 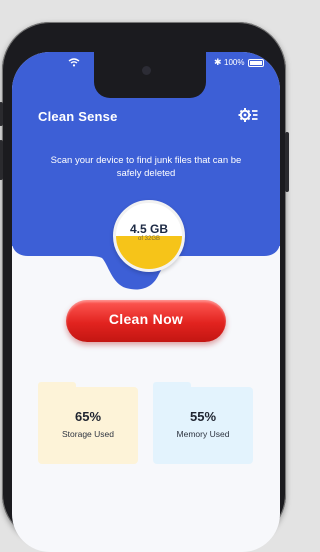 I want to click on battery-percent: 100%, so click(x=234, y=62).